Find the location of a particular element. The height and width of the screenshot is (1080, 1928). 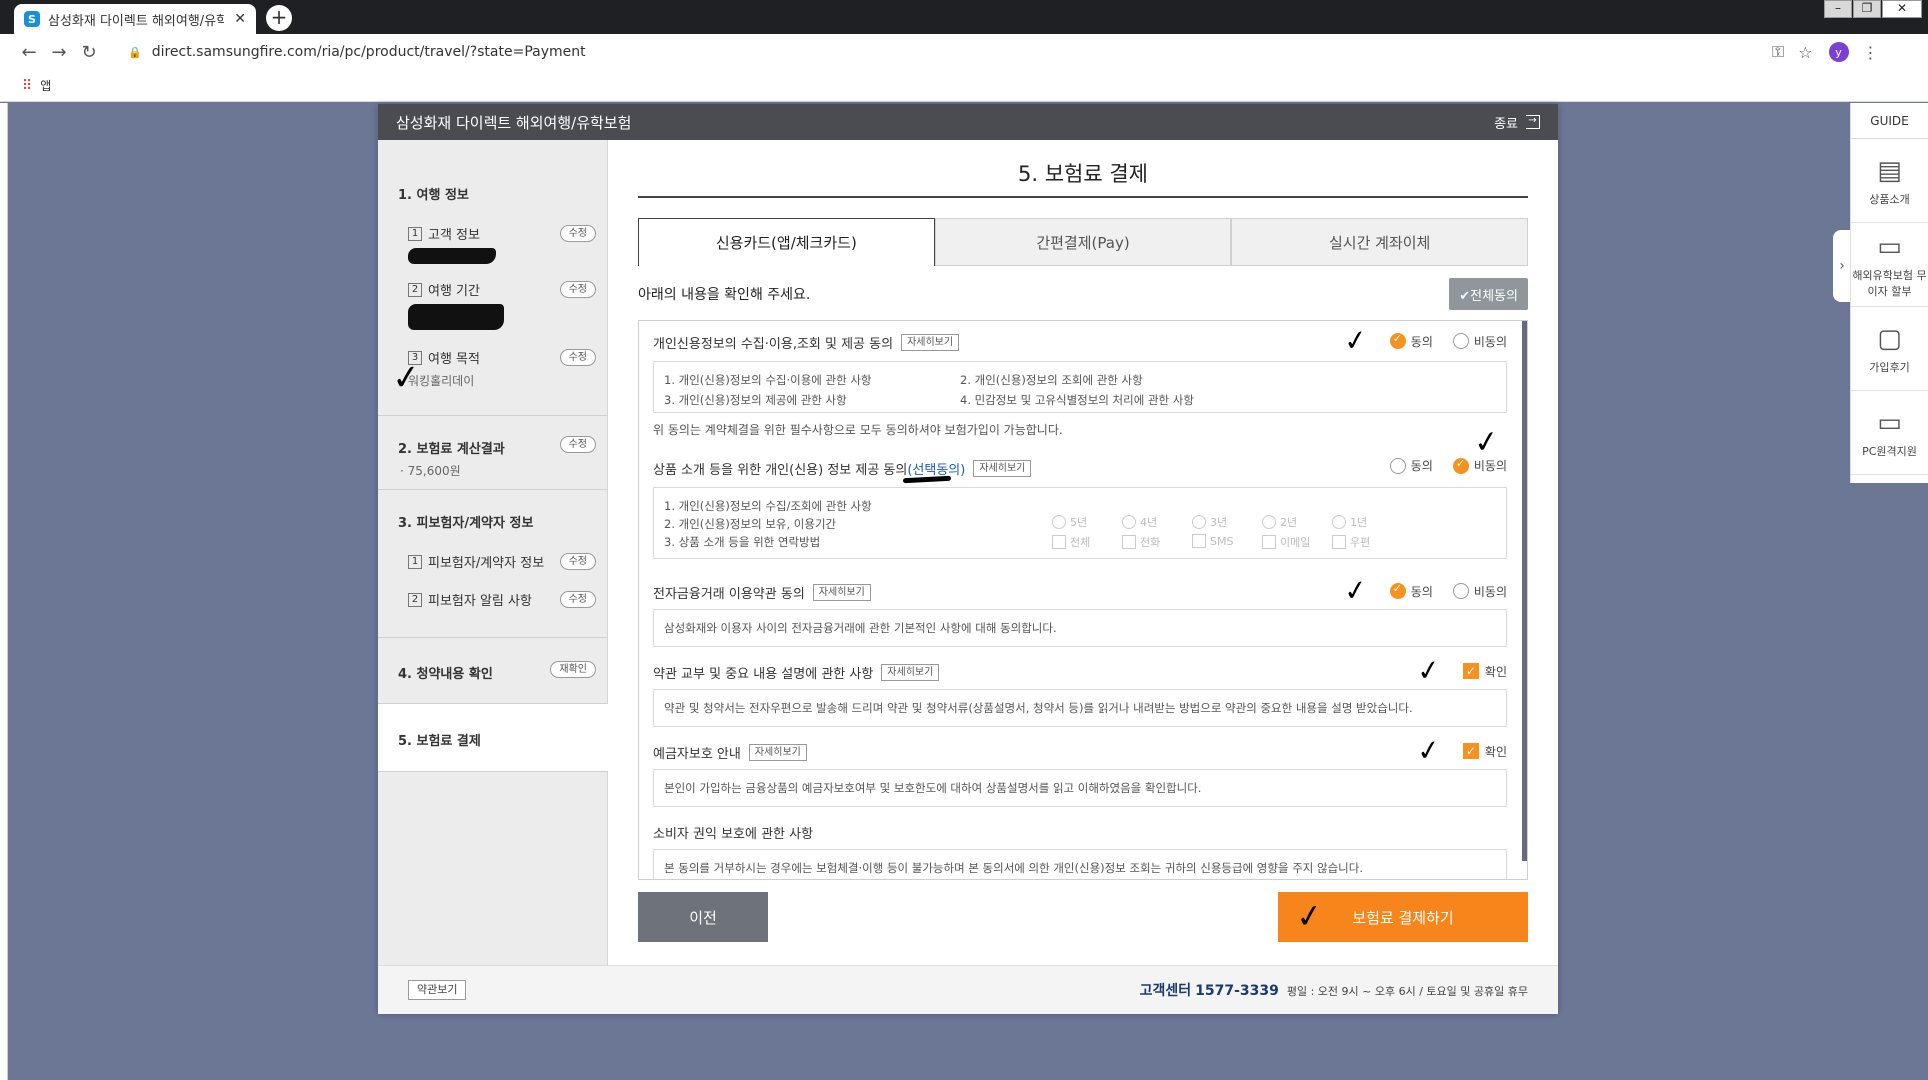

guide-item-remote-support: ▭ PC원격지원 is located at coordinates (1889, 433).